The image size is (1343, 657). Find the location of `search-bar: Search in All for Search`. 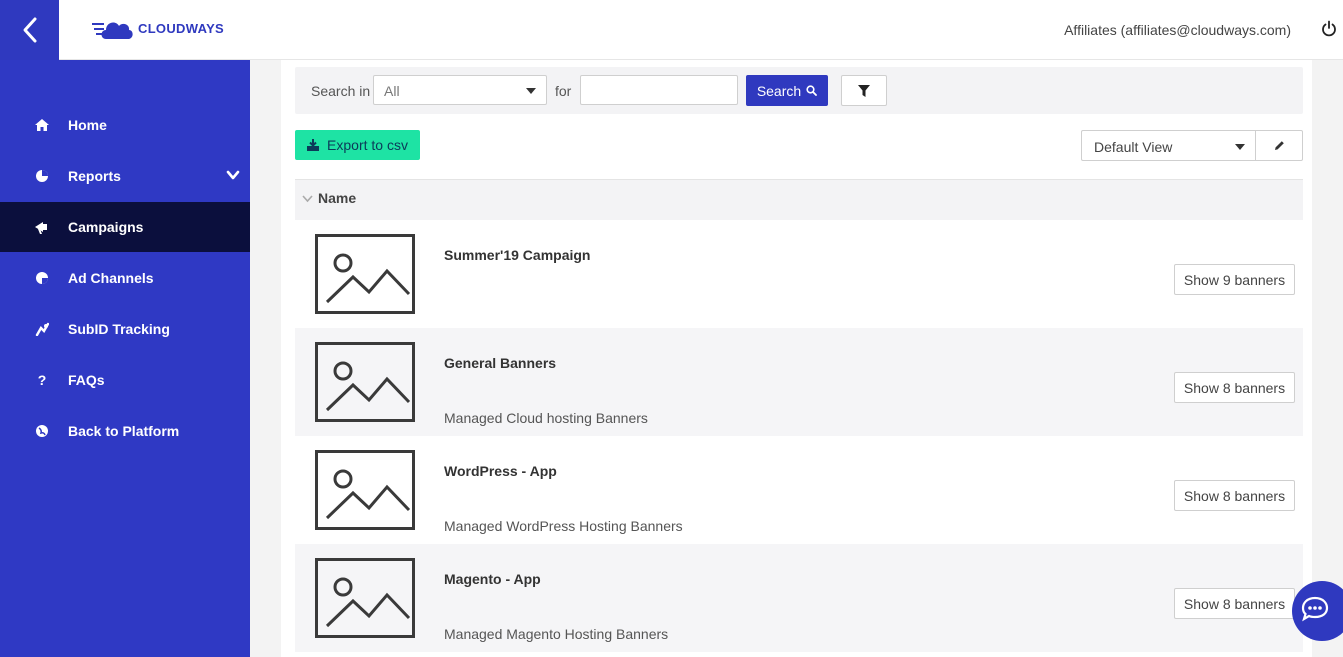

search-bar: Search in All for Search is located at coordinates (799, 90).